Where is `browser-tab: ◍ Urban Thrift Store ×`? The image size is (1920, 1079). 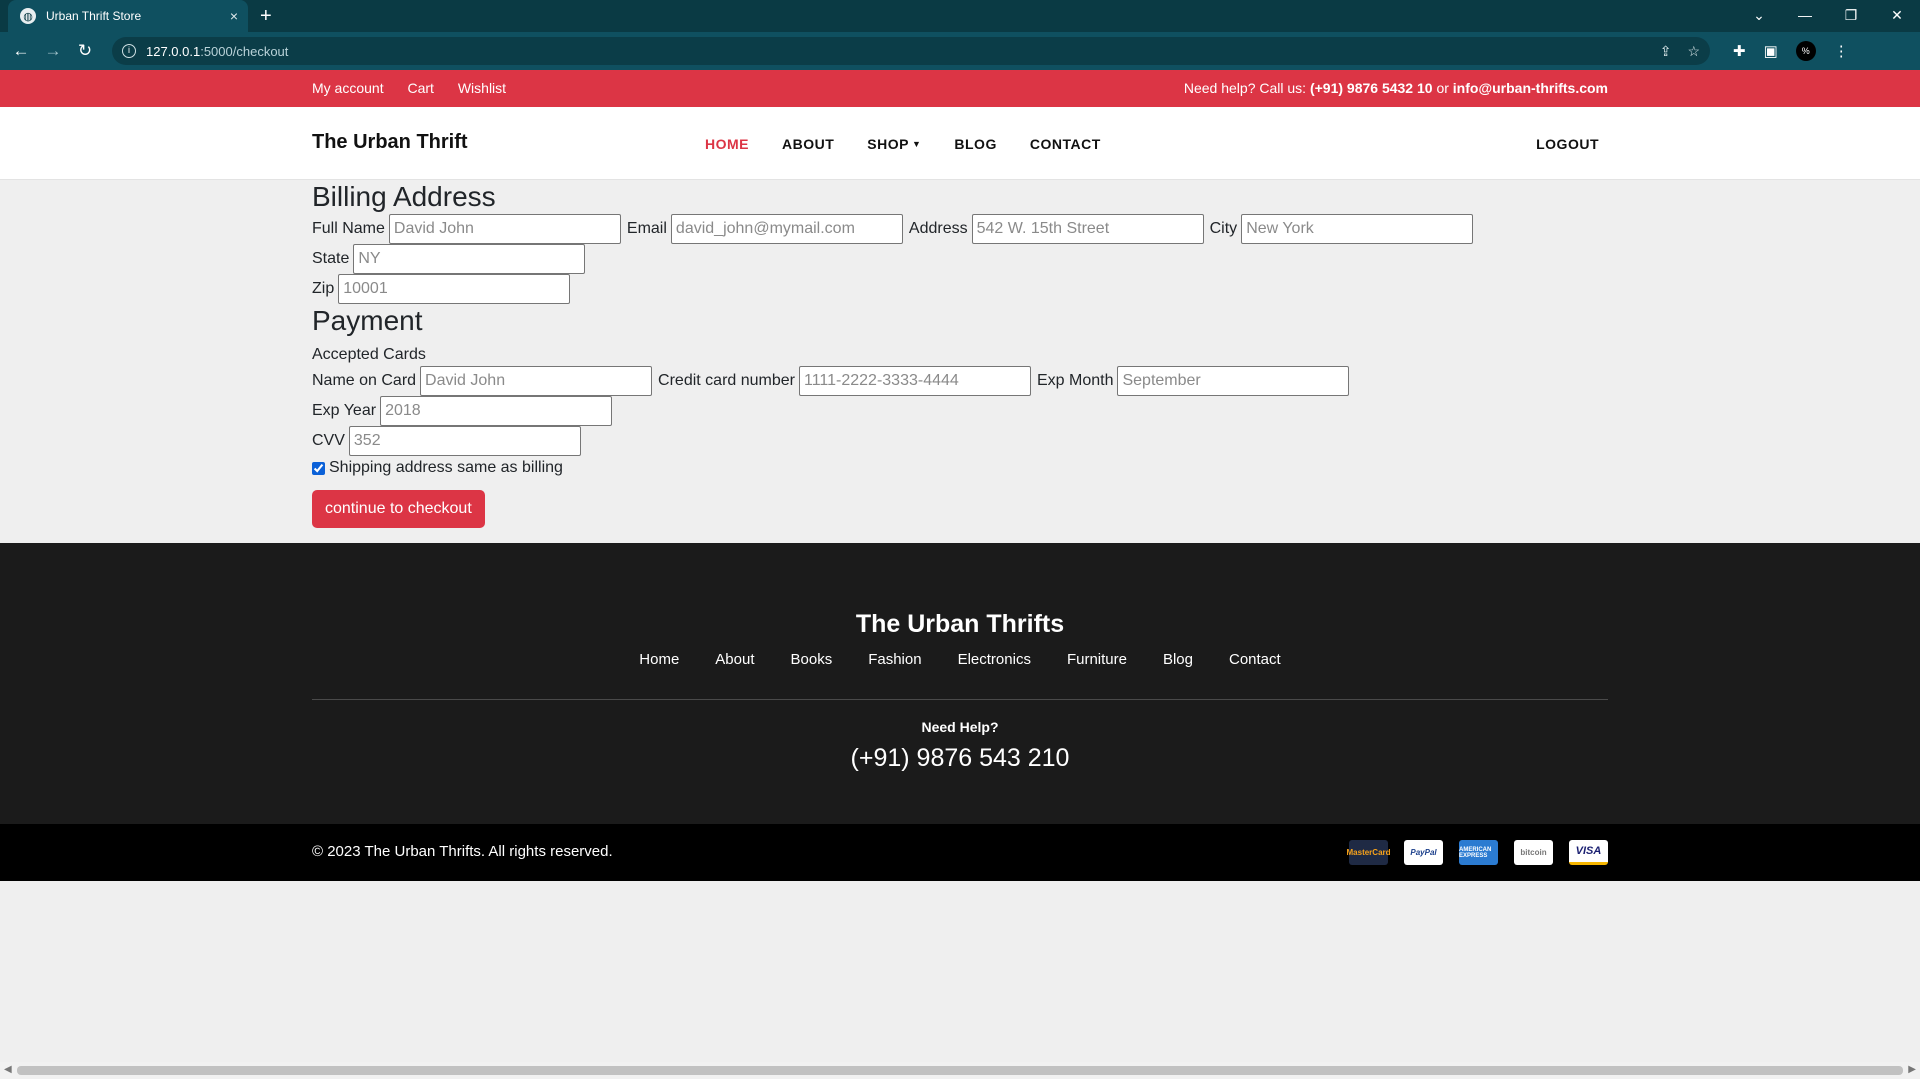 browser-tab: ◍ Urban Thrift Store × is located at coordinates (128, 16).